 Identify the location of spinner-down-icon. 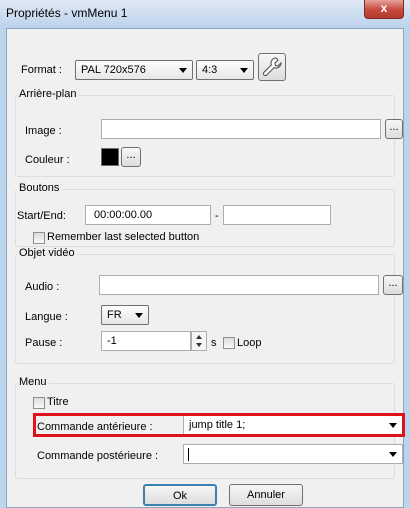
(199, 345).